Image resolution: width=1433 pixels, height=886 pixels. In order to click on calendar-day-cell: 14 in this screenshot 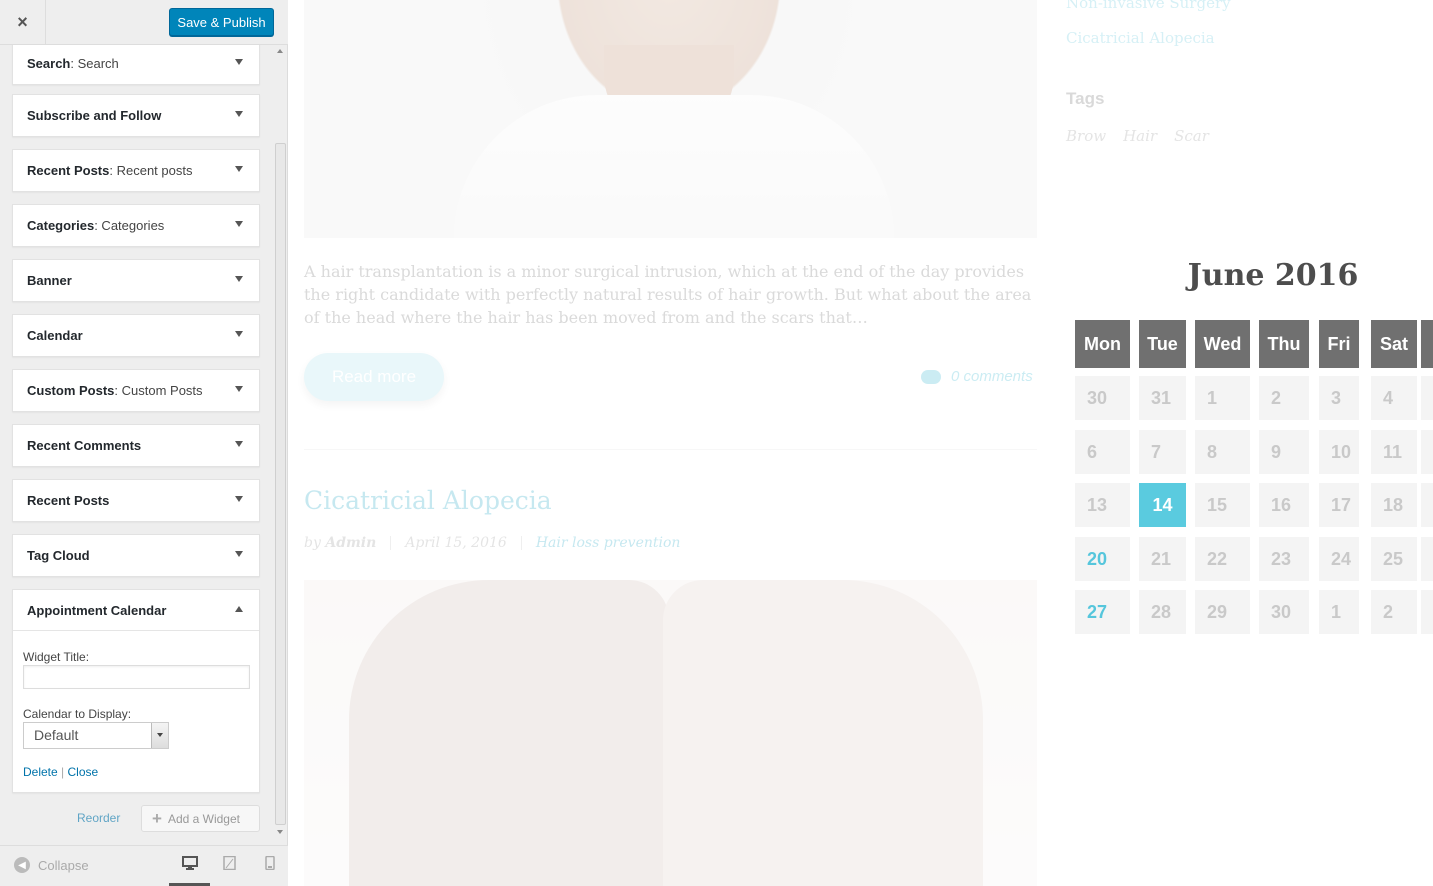, I will do `click(1162, 505)`.